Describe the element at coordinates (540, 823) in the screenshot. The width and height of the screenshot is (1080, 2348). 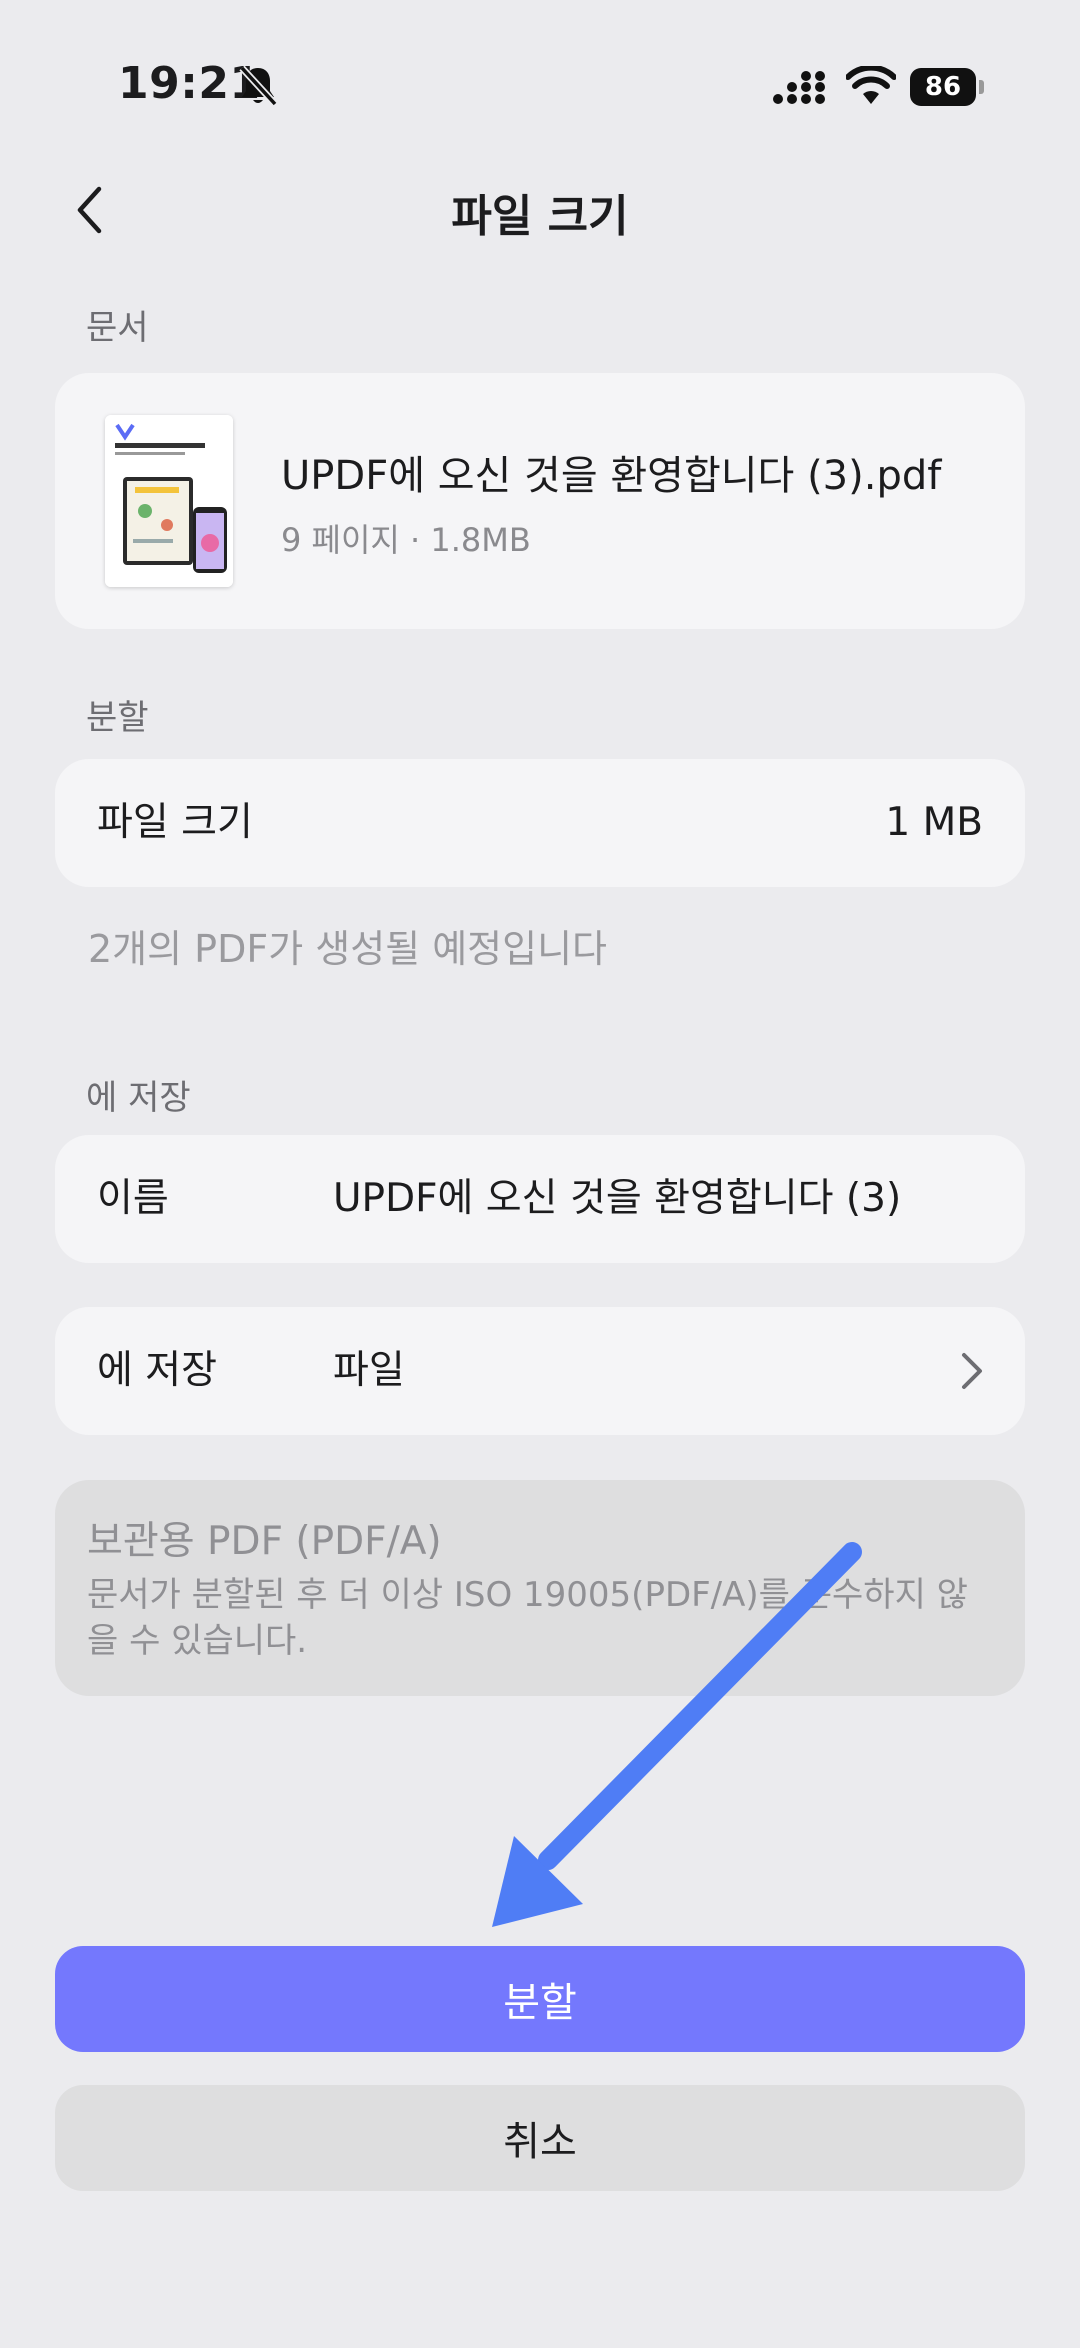
I see `file-size-row: 파일 크기 1 MB` at that location.